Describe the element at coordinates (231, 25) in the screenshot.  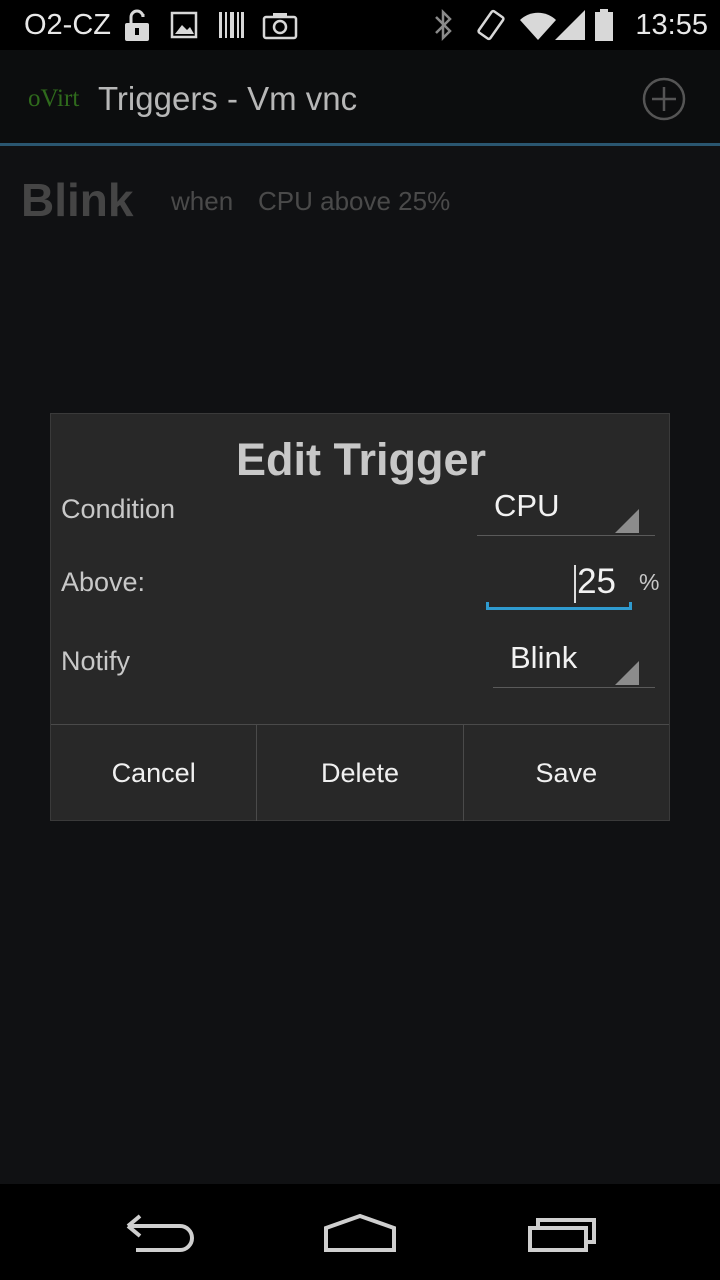
I see `barcode-icon` at that location.